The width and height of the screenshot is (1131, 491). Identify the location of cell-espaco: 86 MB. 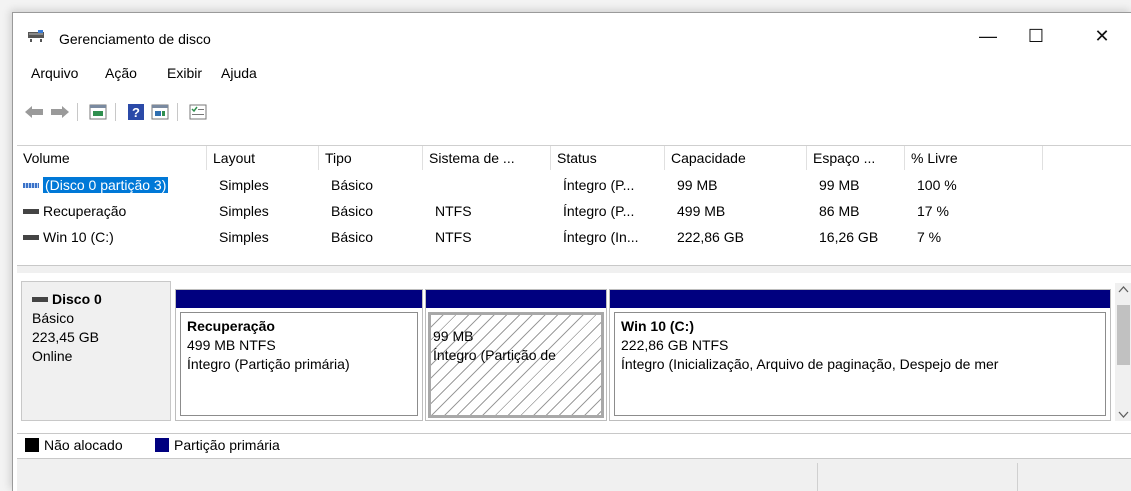
(839, 211).